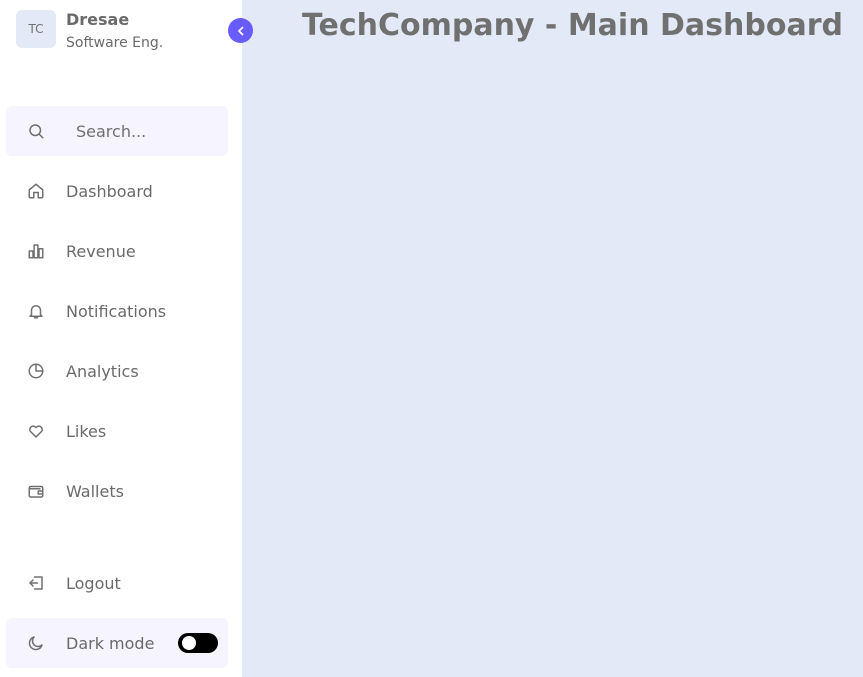 This screenshot has width=863, height=677. I want to click on profile-name: Dresae, so click(98, 19).